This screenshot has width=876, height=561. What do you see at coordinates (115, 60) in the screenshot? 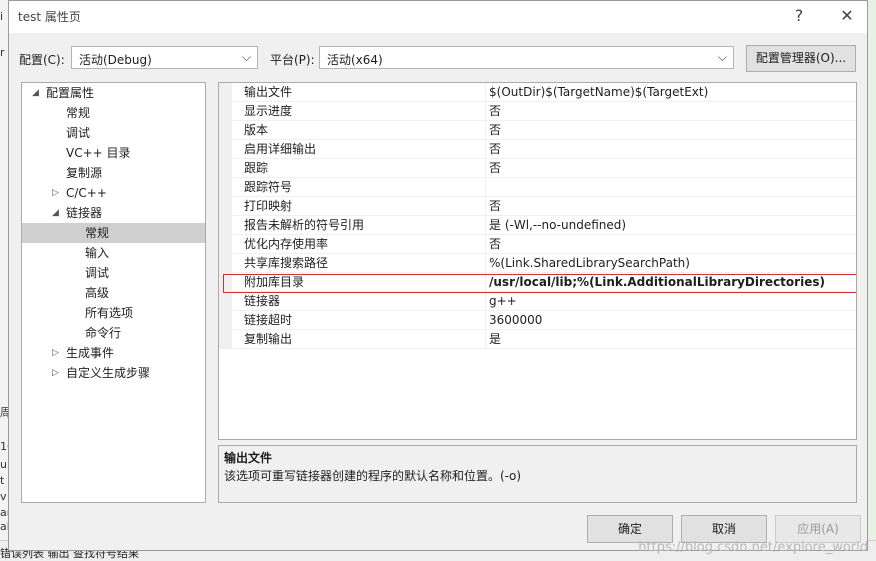
I see `config-dropdown-value: 活动(Debug)` at bounding box center [115, 60].